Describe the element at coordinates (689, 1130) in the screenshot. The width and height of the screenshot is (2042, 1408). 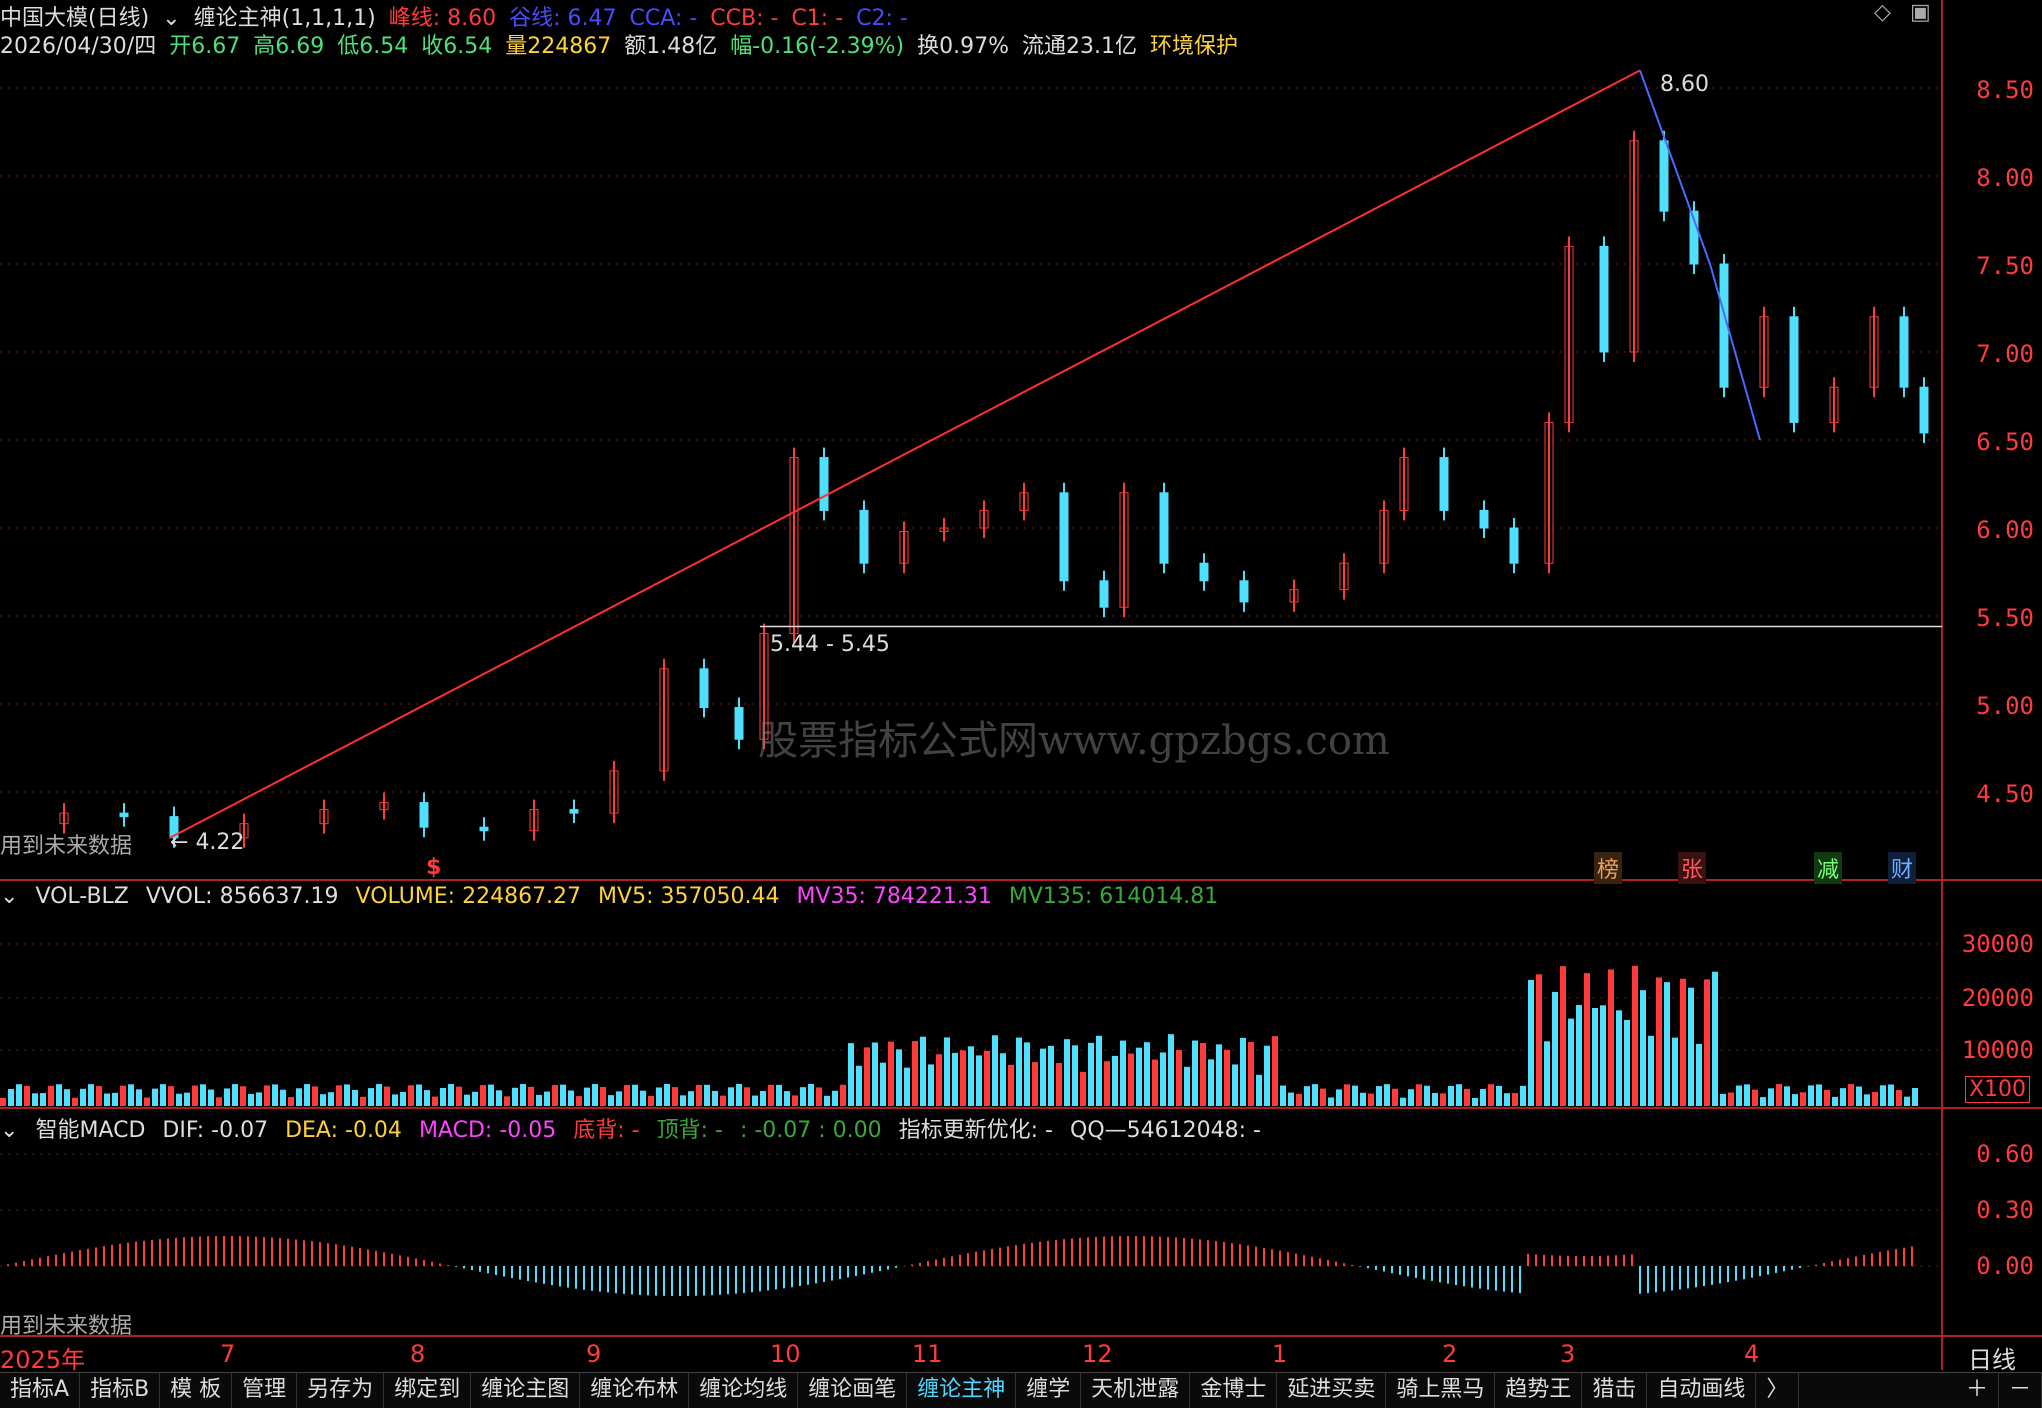
I see `top-divergence: 顶背: -` at that location.